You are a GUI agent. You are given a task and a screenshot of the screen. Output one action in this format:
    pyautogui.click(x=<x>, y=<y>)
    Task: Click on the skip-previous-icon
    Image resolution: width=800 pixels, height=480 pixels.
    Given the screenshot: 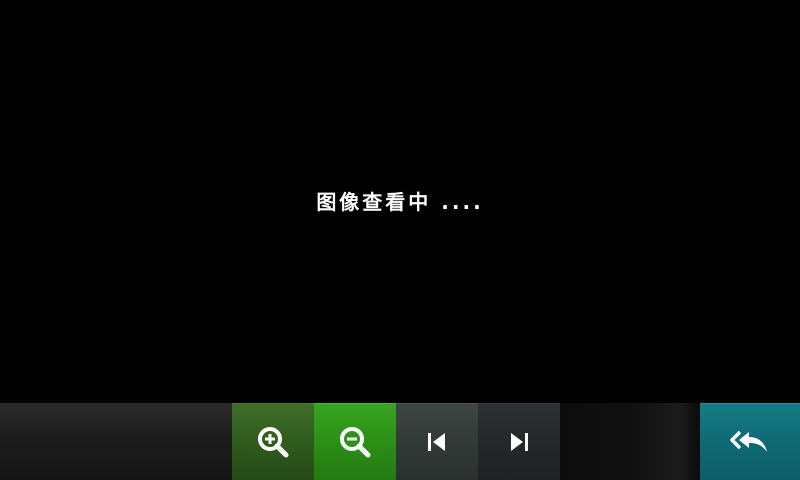 What is the action you would take?
    pyautogui.click(x=437, y=442)
    